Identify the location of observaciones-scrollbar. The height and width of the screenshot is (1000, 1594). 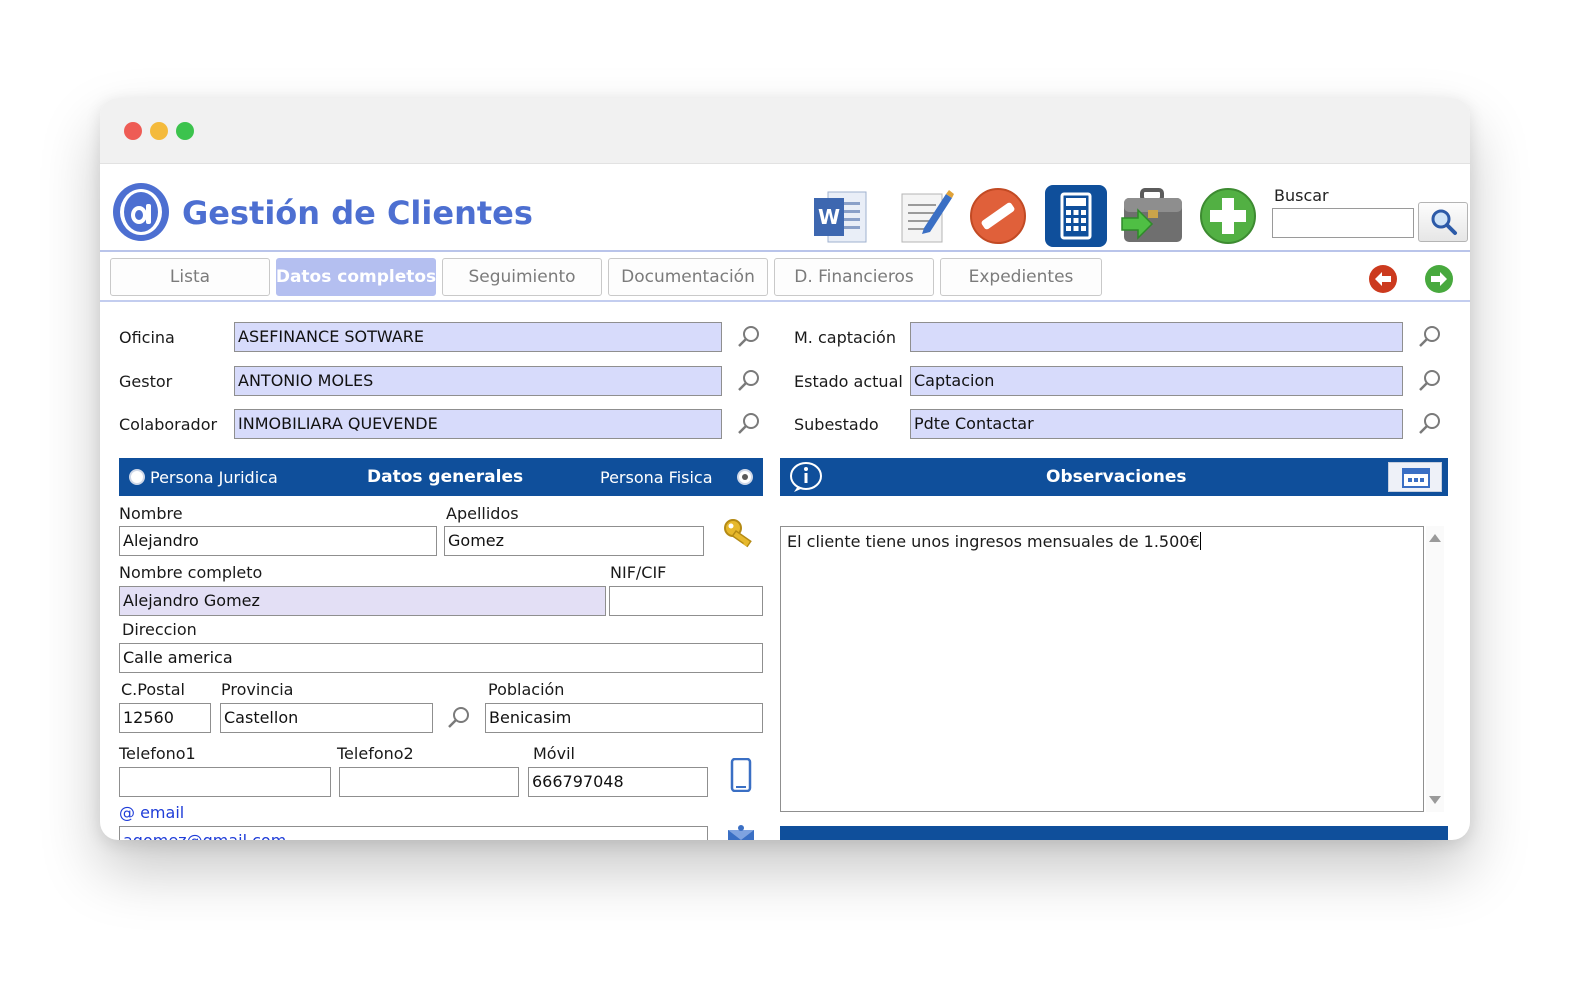
(1435, 669).